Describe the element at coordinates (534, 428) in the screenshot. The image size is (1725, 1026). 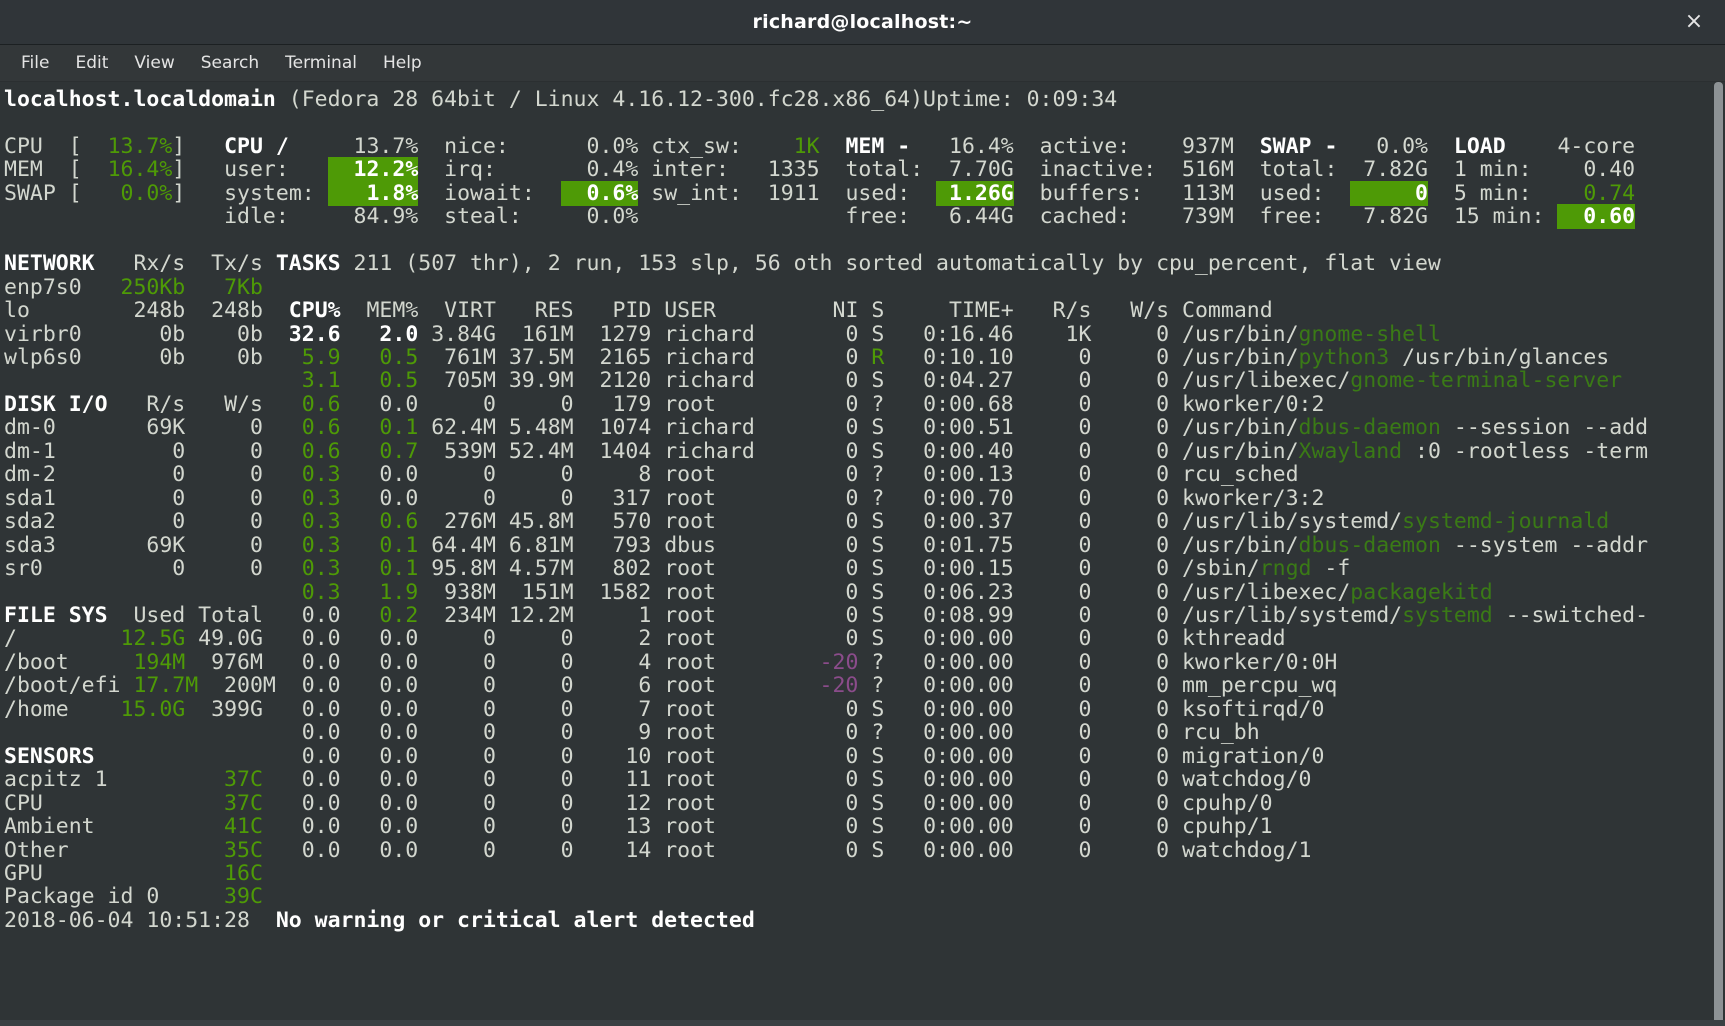
I see `ptable-res-4: 5.48M` at that location.